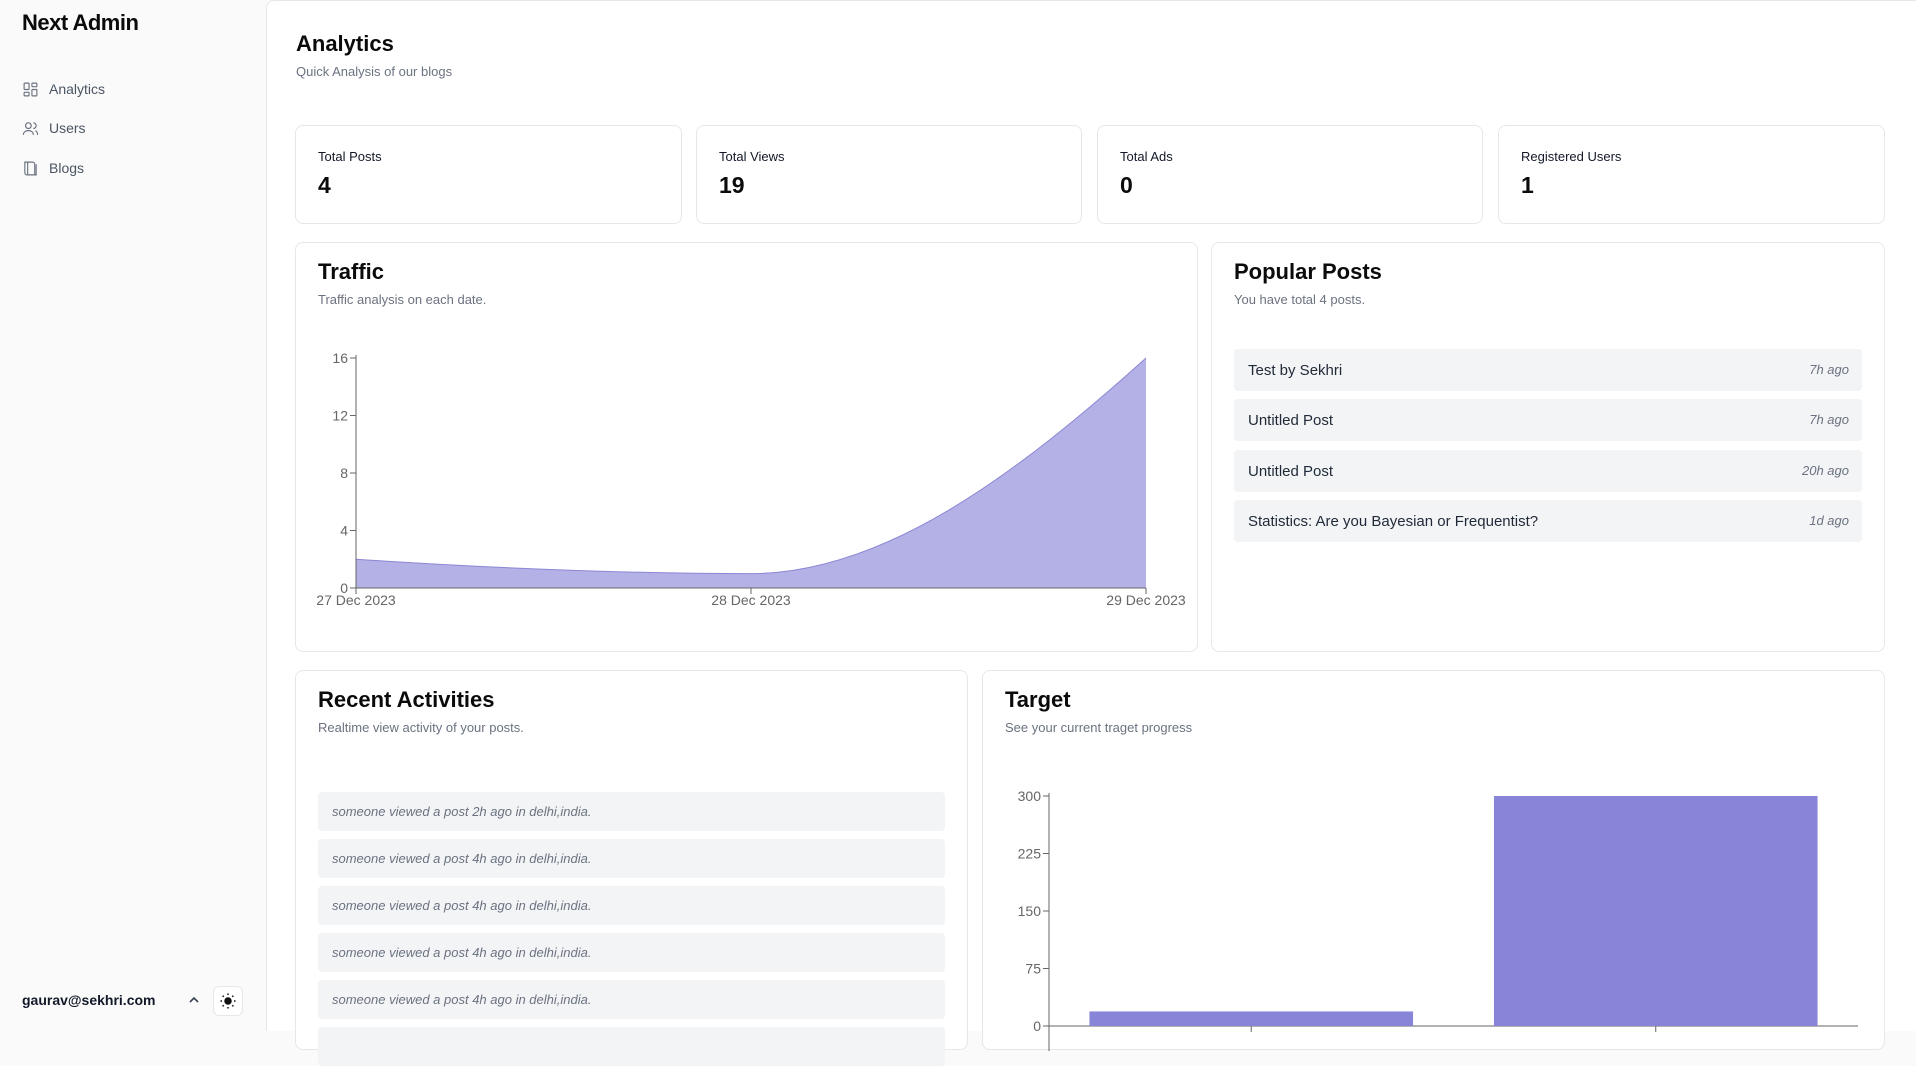  What do you see at coordinates (324, 185) in the screenshot?
I see `stat-value: 4` at bounding box center [324, 185].